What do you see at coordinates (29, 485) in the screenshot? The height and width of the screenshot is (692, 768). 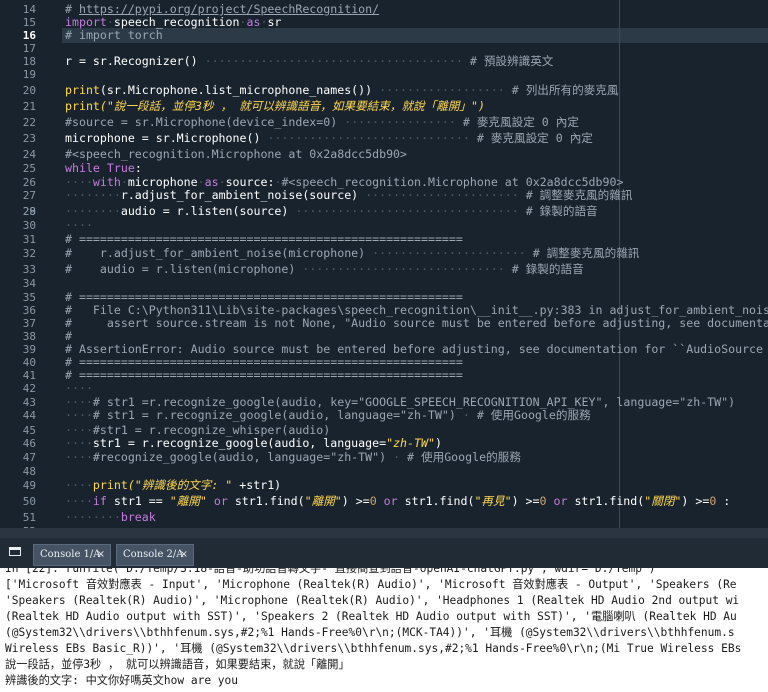 I see `line-number: 49` at bounding box center [29, 485].